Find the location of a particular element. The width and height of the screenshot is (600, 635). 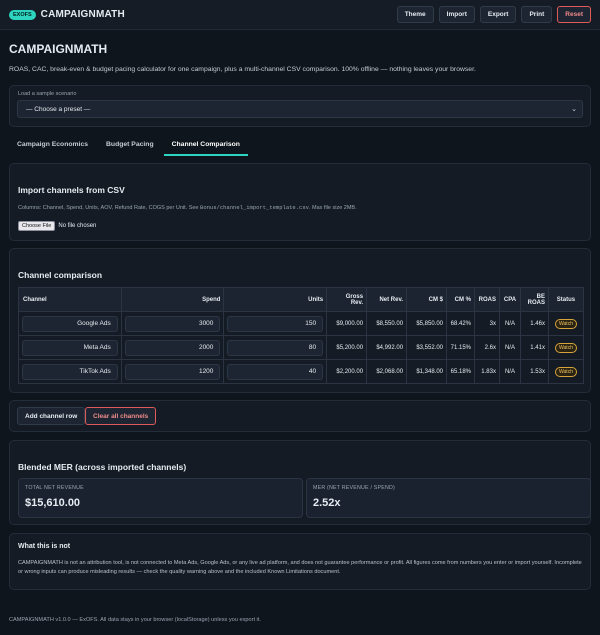

blended-title: Blended MER (across imported channels) is located at coordinates (102, 467).